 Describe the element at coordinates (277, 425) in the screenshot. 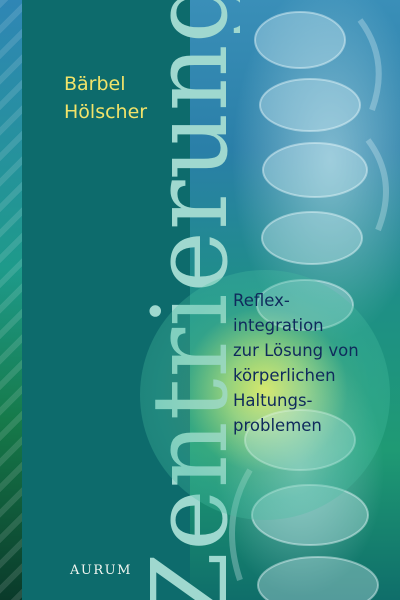

I see `subtitle-line-6: problemen` at that location.